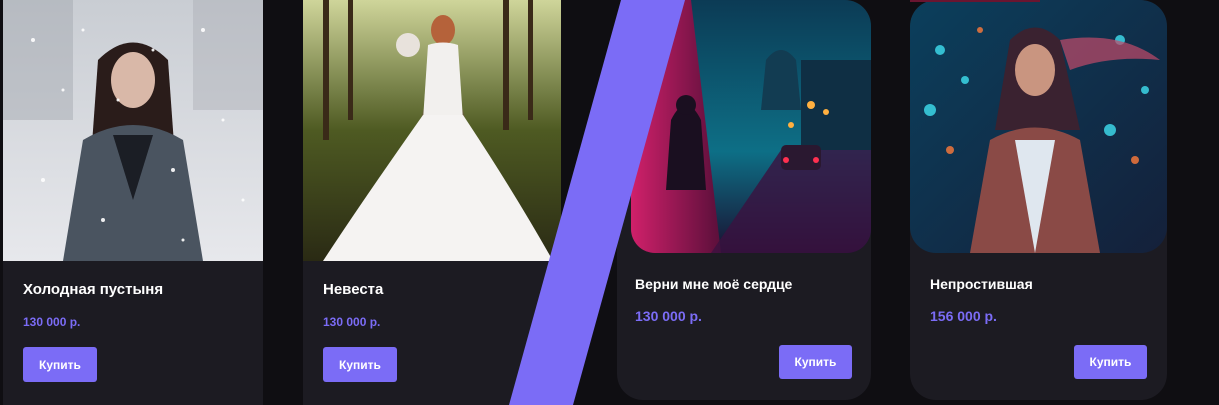  What do you see at coordinates (714, 284) in the screenshot?
I see `product-title: Верни мне моё сердце` at bounding box center [714, 284].